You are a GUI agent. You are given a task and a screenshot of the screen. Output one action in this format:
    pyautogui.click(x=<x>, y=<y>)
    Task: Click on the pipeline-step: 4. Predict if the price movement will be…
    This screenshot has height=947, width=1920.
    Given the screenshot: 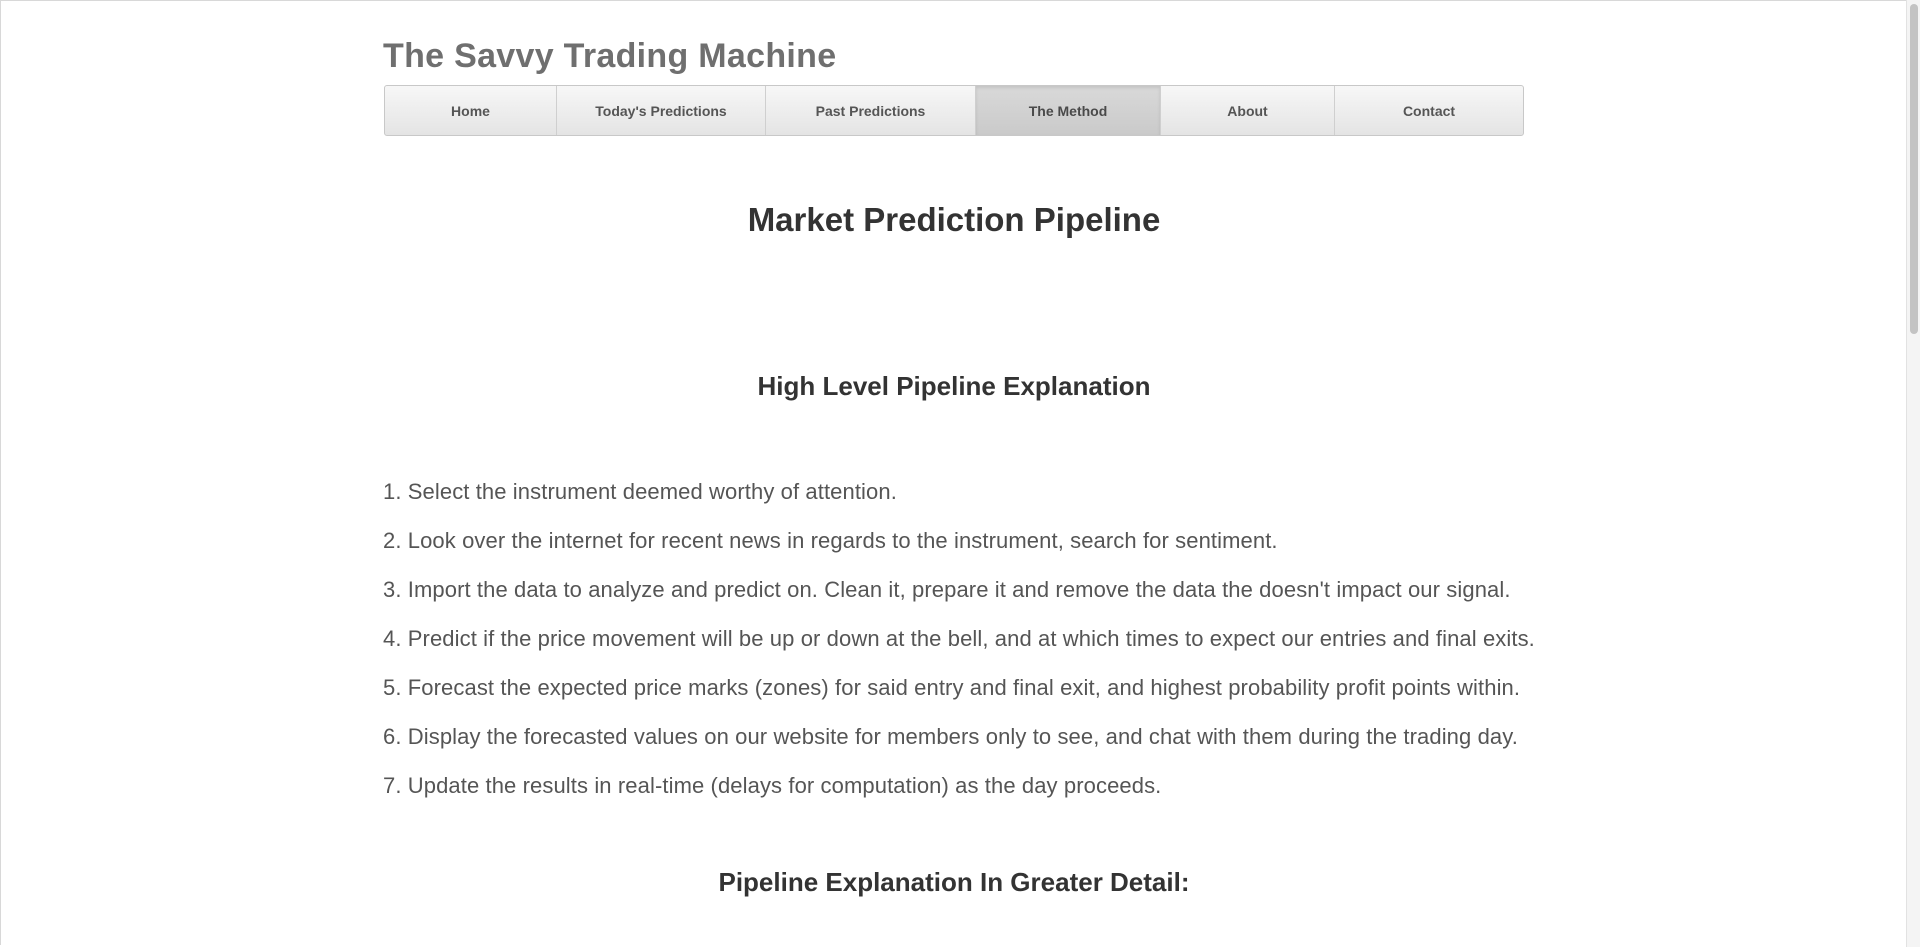 What is the action you would take?
    pyautogui.click(x=959, y=638)
    